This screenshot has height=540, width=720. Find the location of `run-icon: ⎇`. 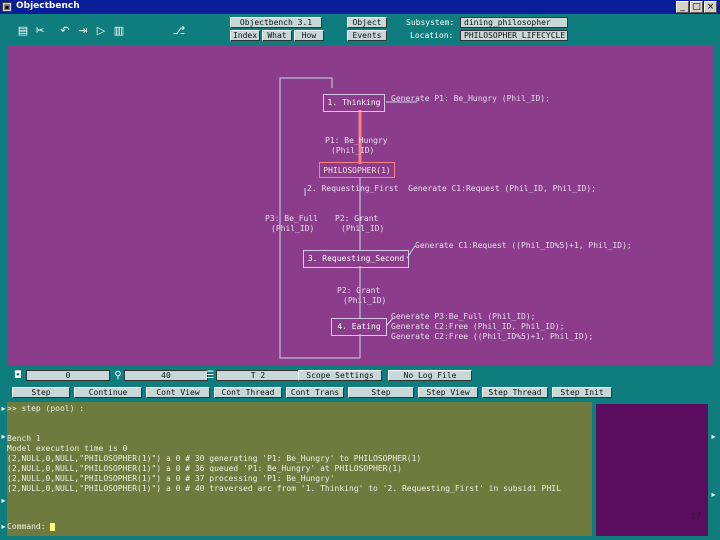

run-icon: ⎇ is located at coordinates (179, 31).